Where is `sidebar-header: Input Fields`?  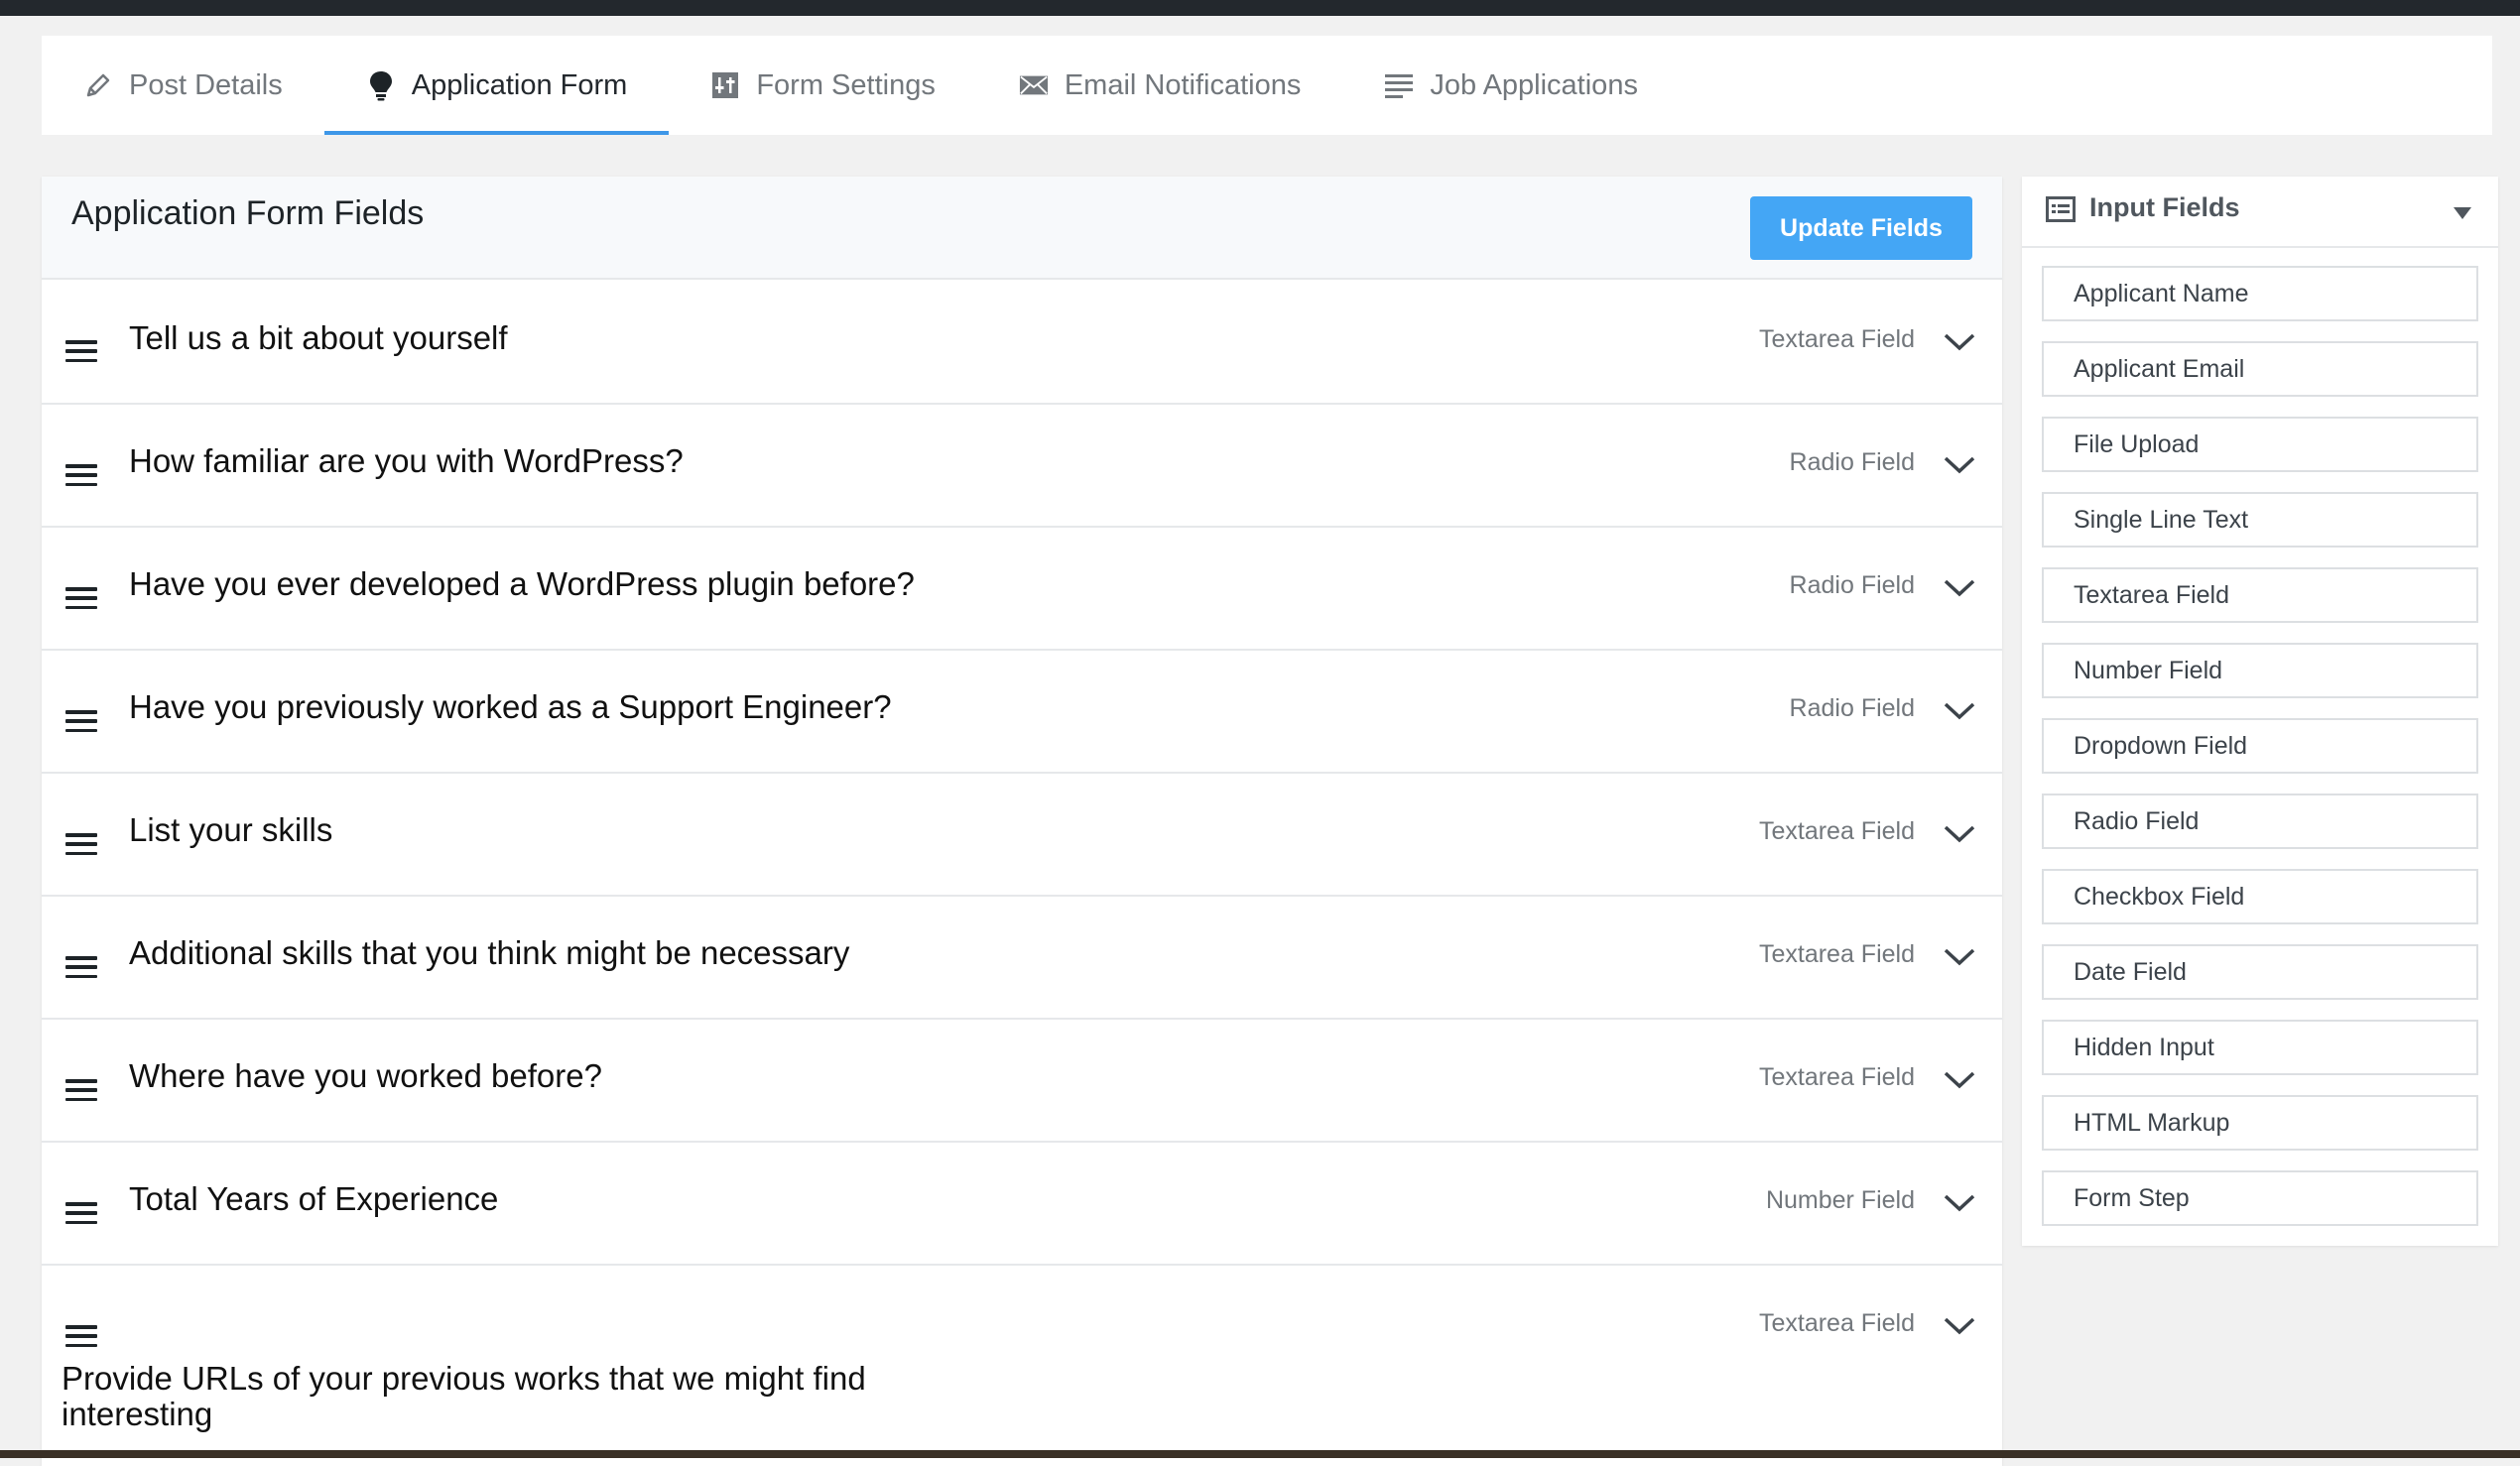 sidebar-header: Input Fields is located at coordinates (2260, 212).